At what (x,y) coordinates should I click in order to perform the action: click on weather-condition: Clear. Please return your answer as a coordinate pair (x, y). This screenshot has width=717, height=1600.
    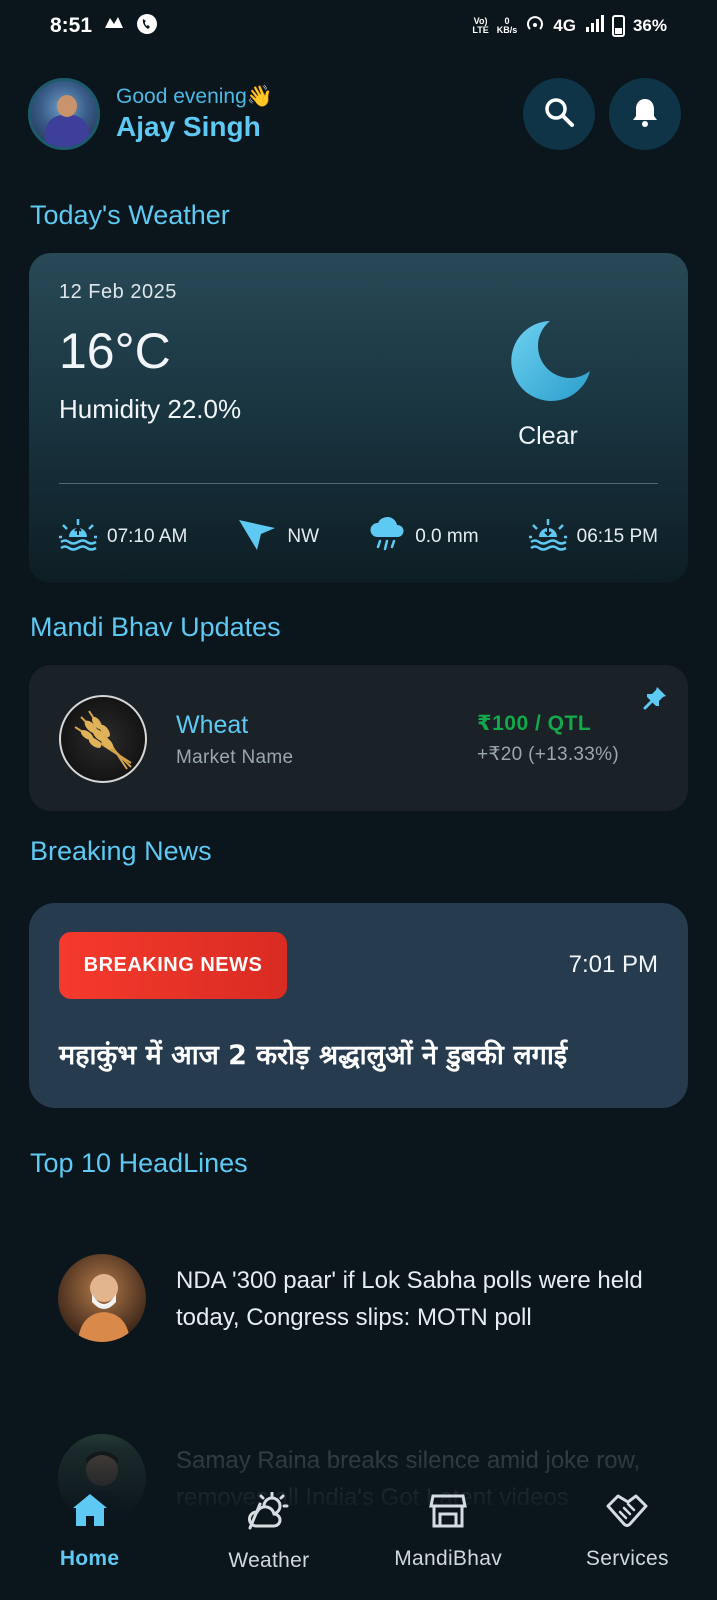
    Looking at the image, I should click on (548, 436).